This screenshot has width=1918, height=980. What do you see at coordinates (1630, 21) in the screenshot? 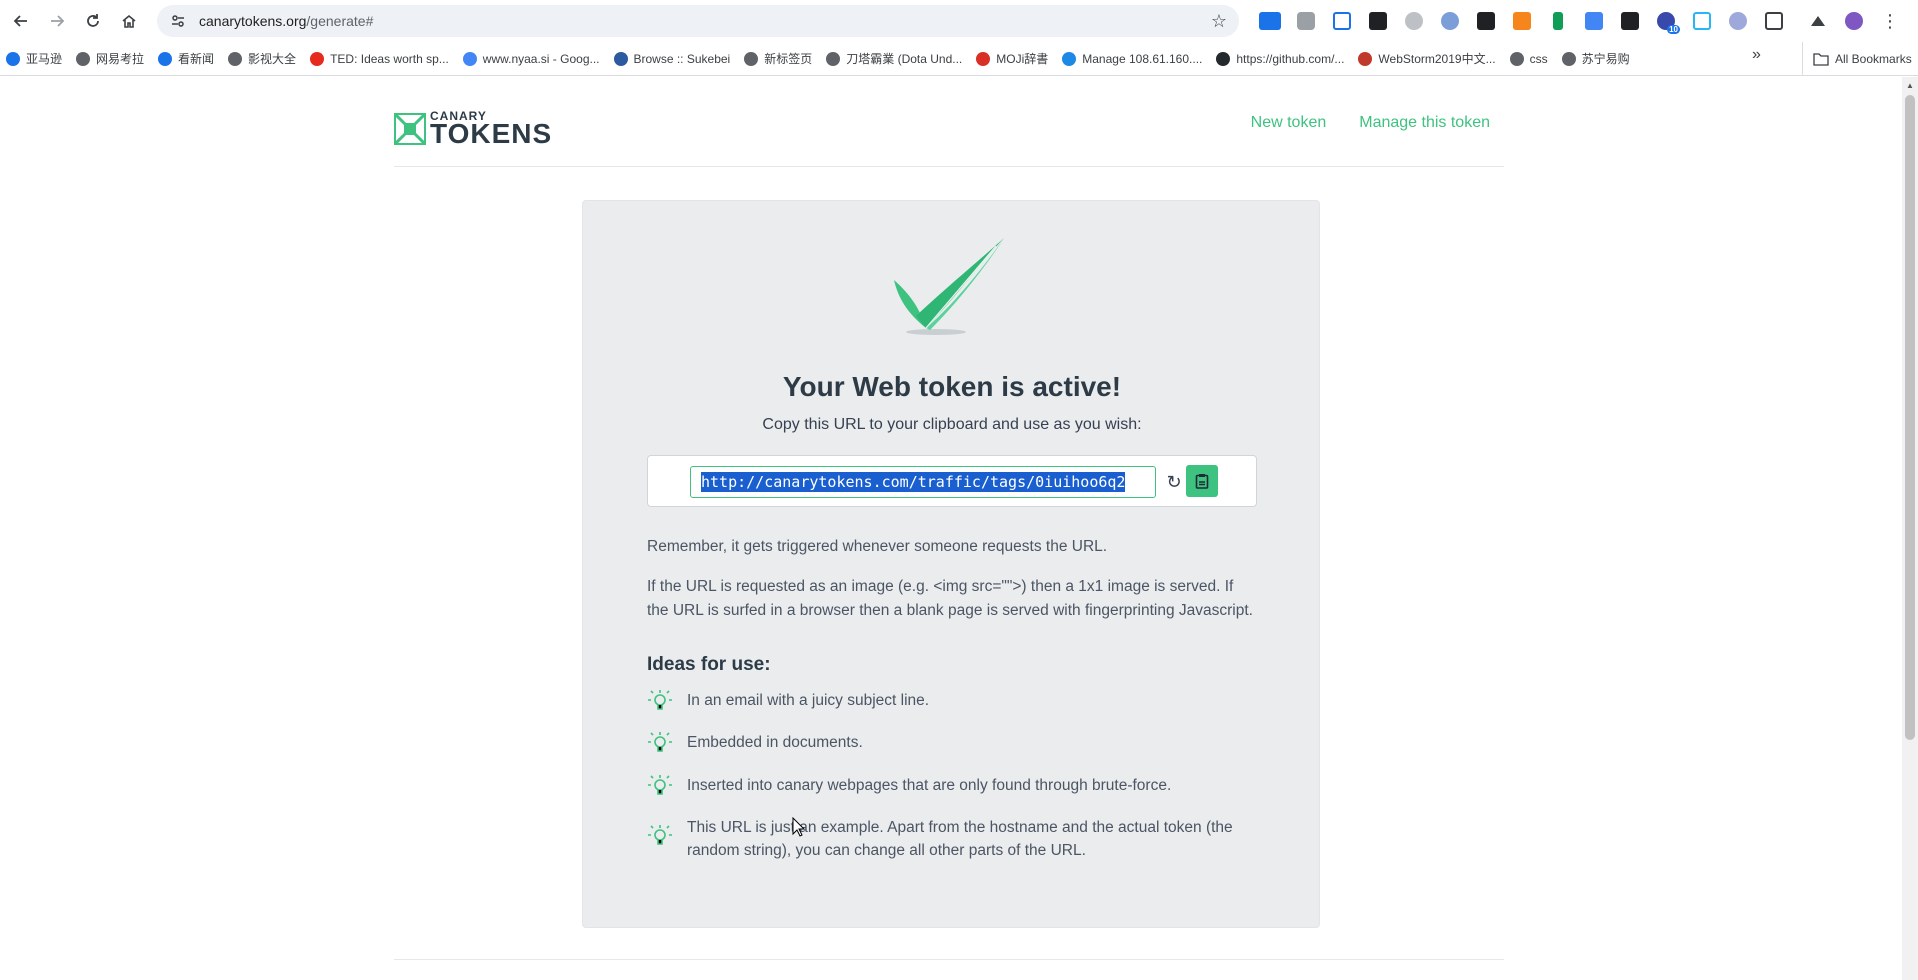
I see `terminal-extension-icon` at bounding box center [1630, 21].